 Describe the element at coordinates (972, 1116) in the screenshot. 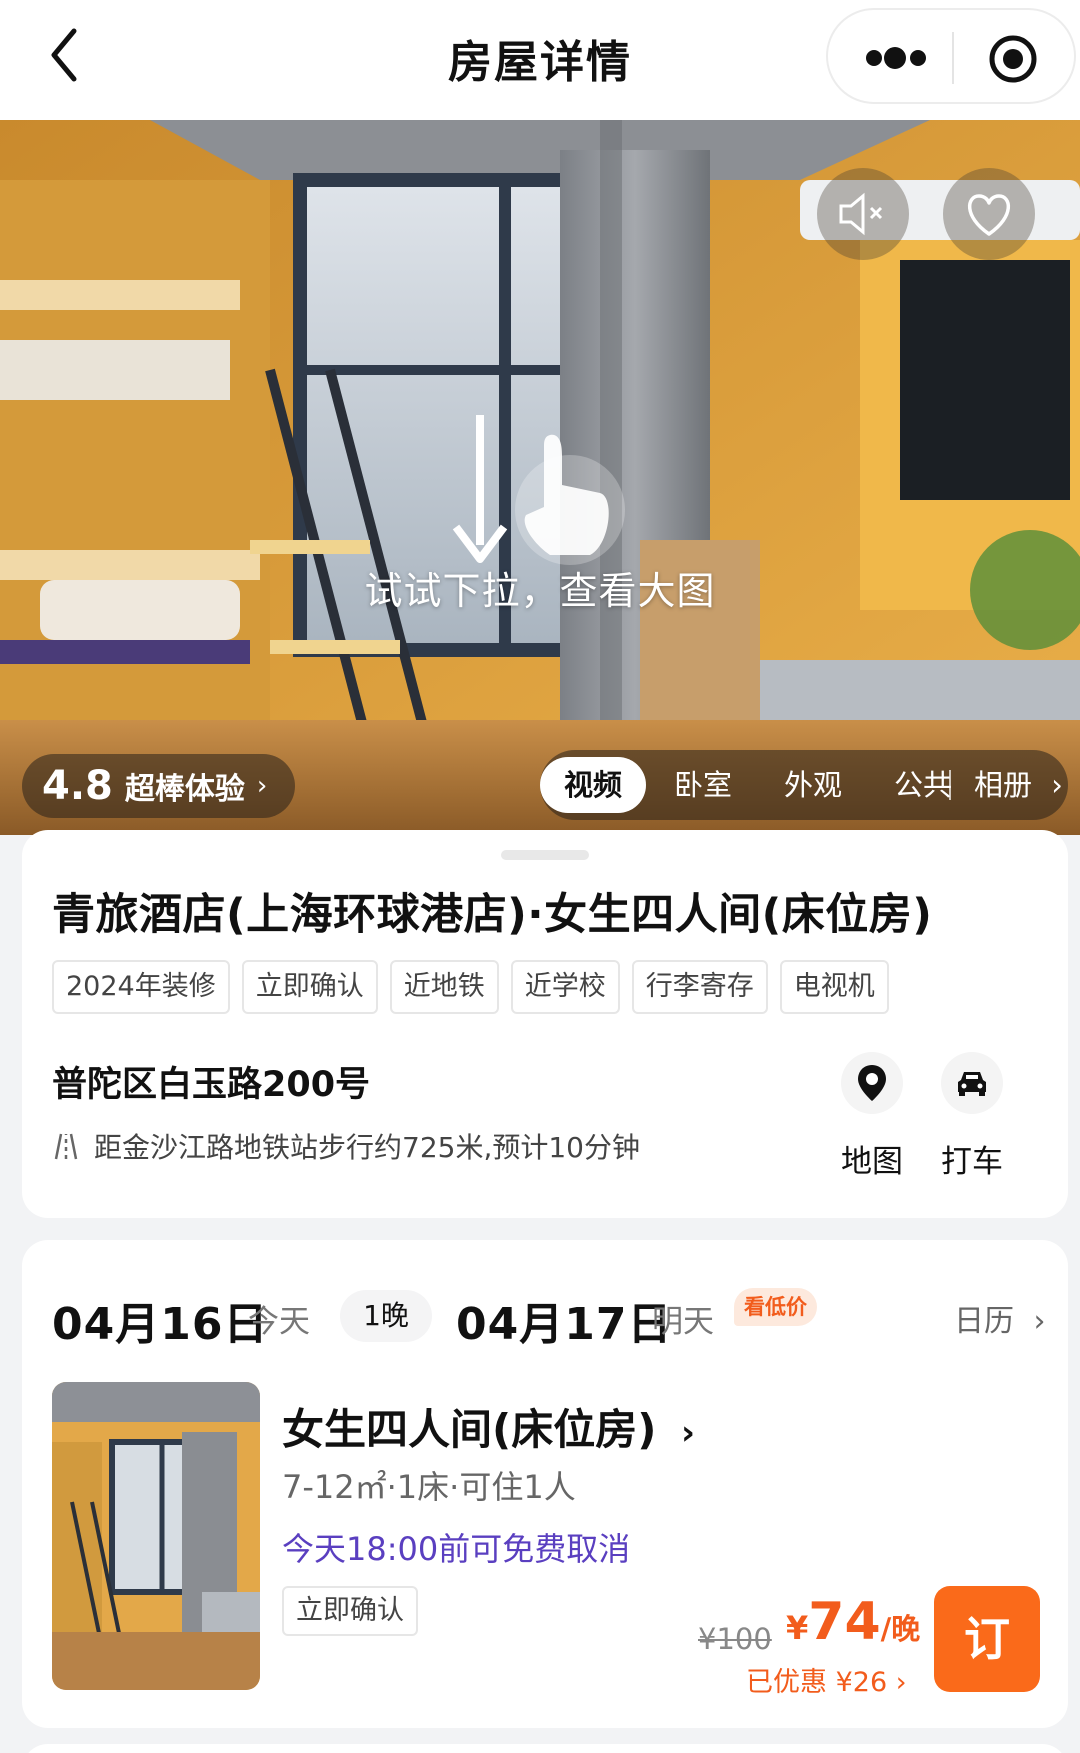

I see `taxi-button: 打车` at that location.